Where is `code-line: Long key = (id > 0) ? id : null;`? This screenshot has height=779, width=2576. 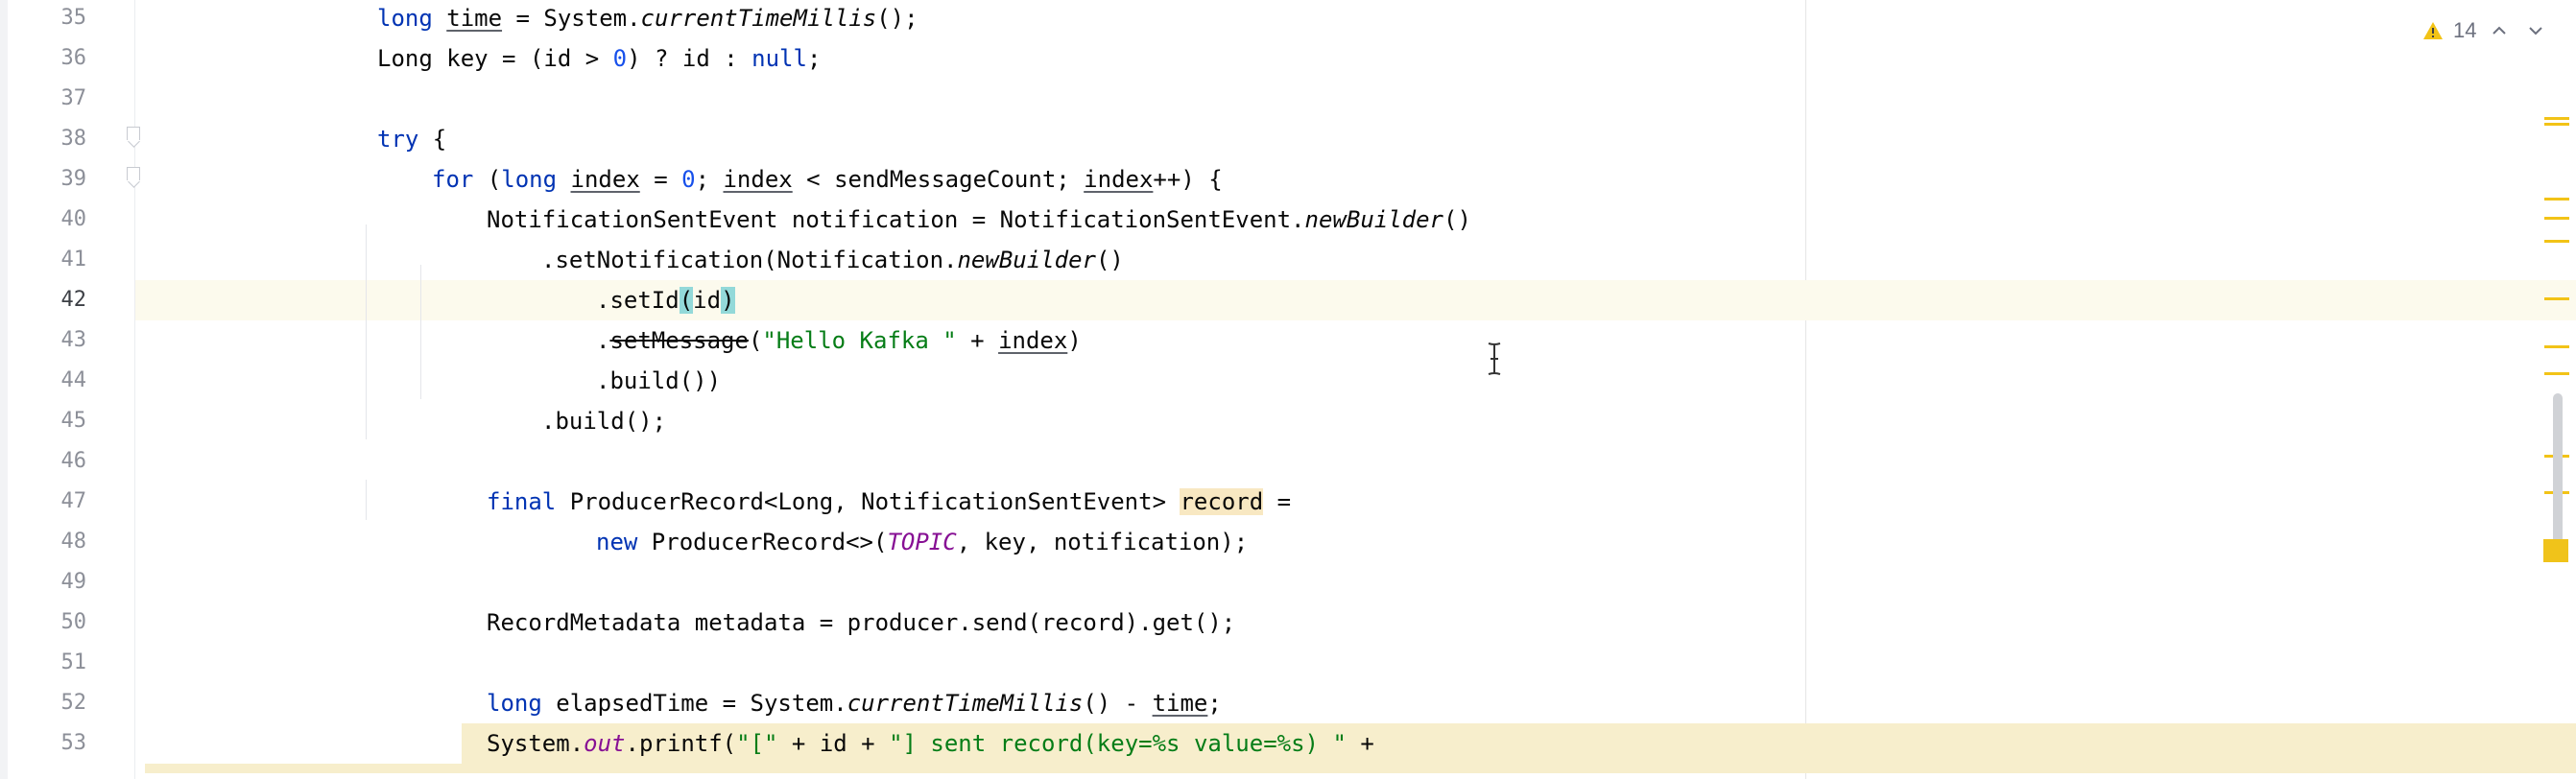
code-line: Long key = (id > 0) ? id : null; is located at coordinates (1355, 58).